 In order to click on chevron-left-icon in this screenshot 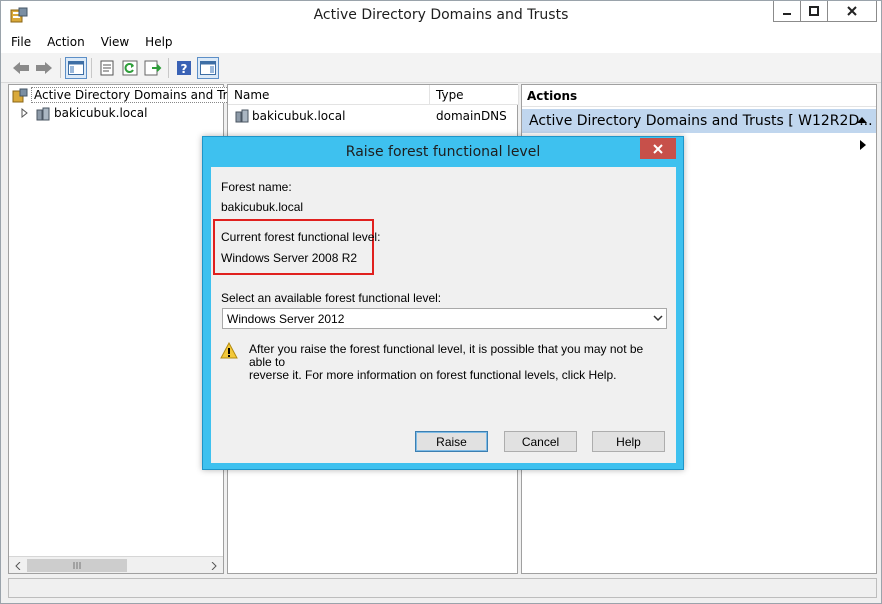, I will do `click(18, 565)`.